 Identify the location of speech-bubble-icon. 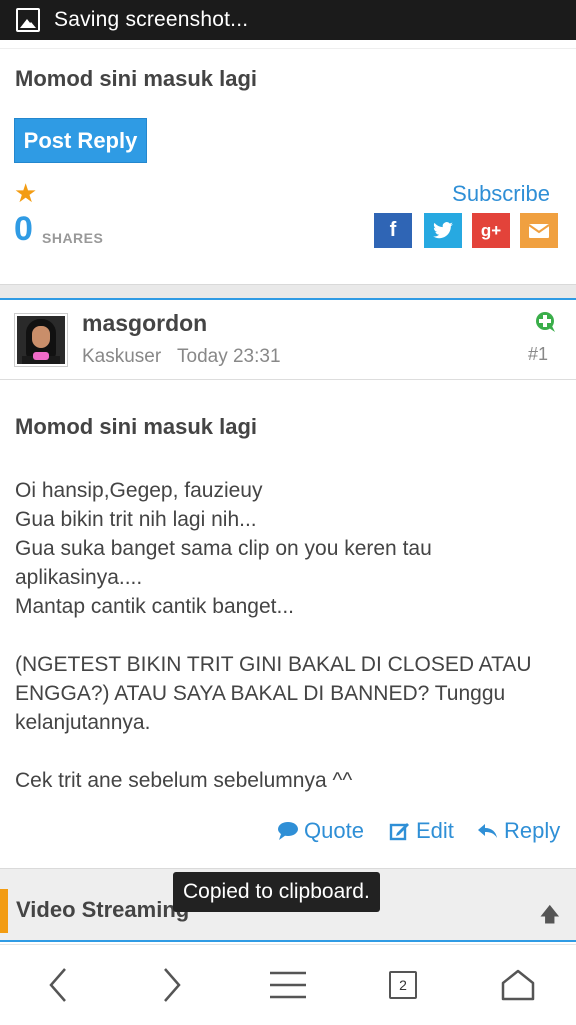
(288, 831).